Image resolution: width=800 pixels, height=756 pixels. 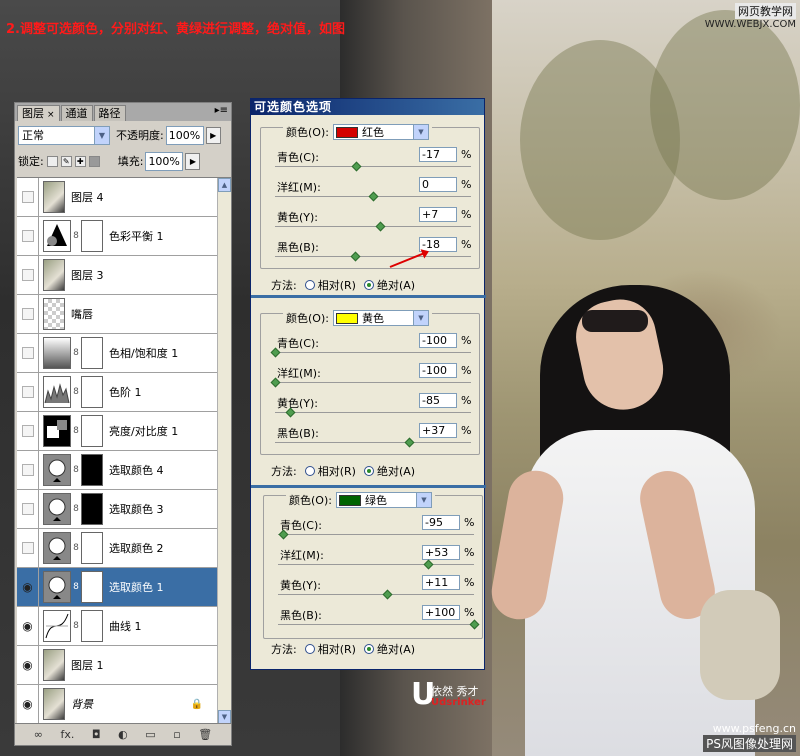 What do you see at coordinates (164, 161) in the screenshot?
I see `fill-input: 100%` at bounding box center [164, 161].